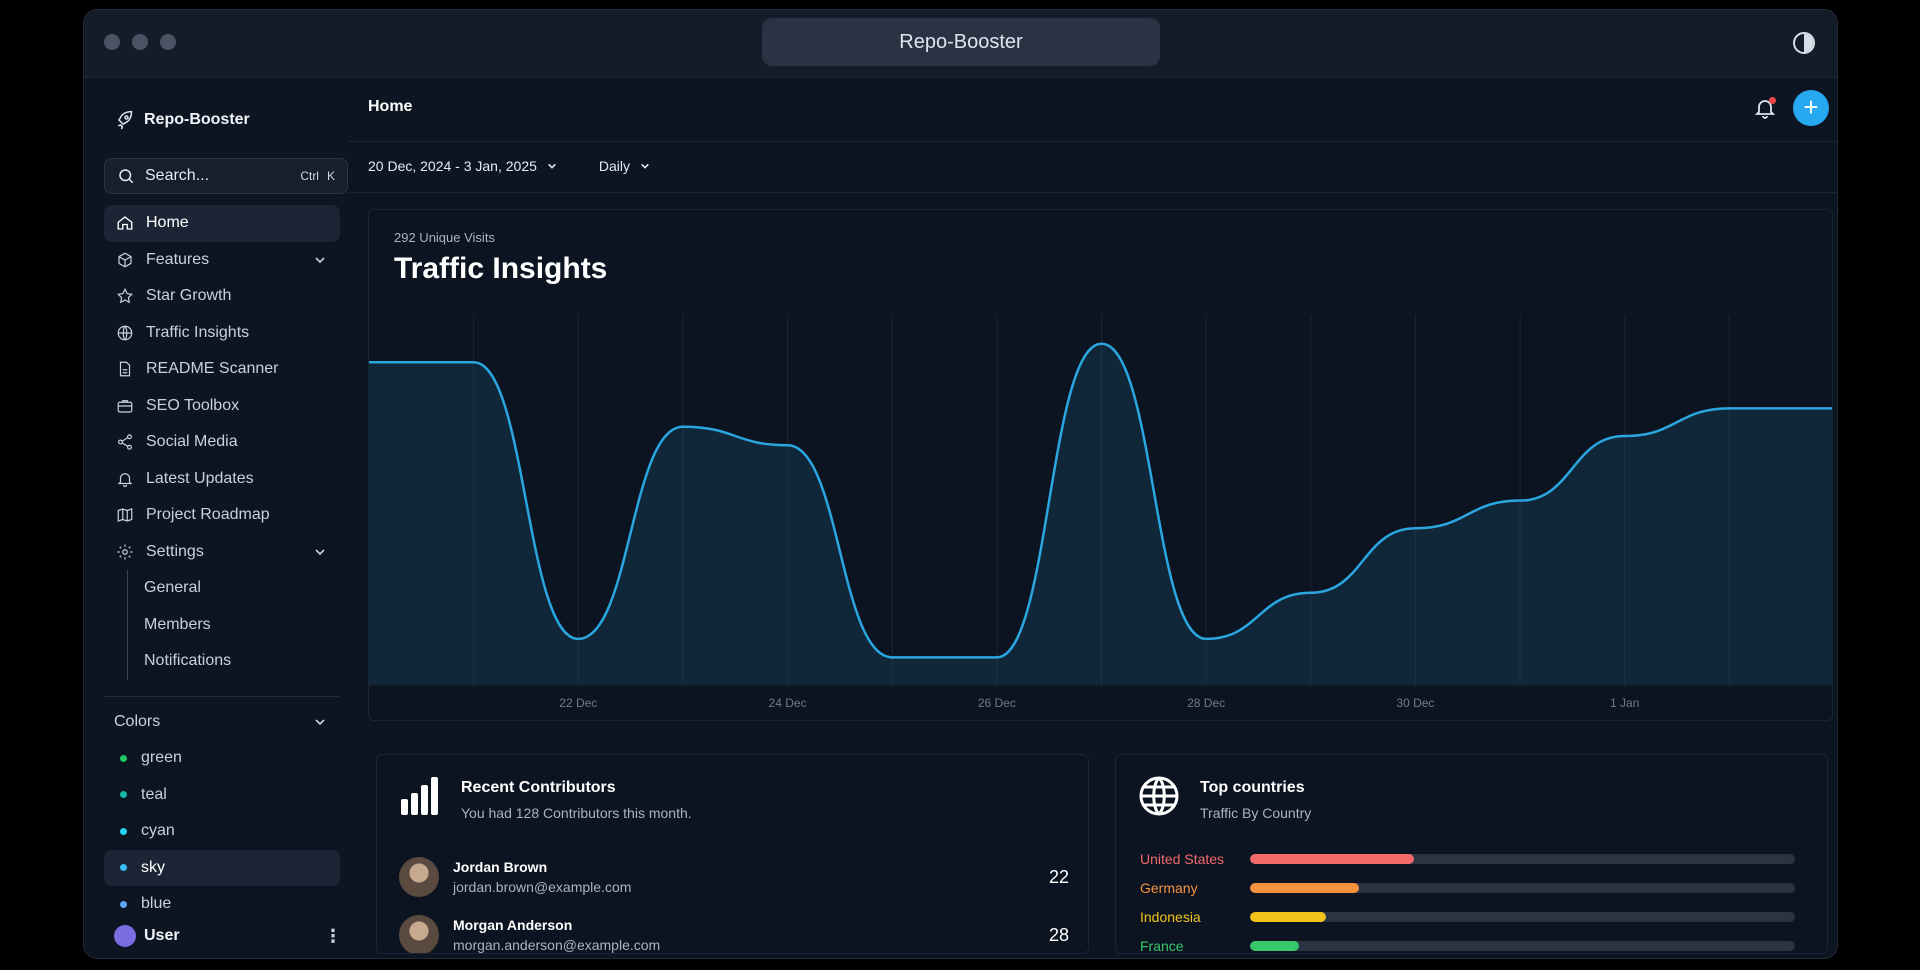 This screenshot has width=1920, height=970. I want to click on sidebar-divider, so click(222, 696).